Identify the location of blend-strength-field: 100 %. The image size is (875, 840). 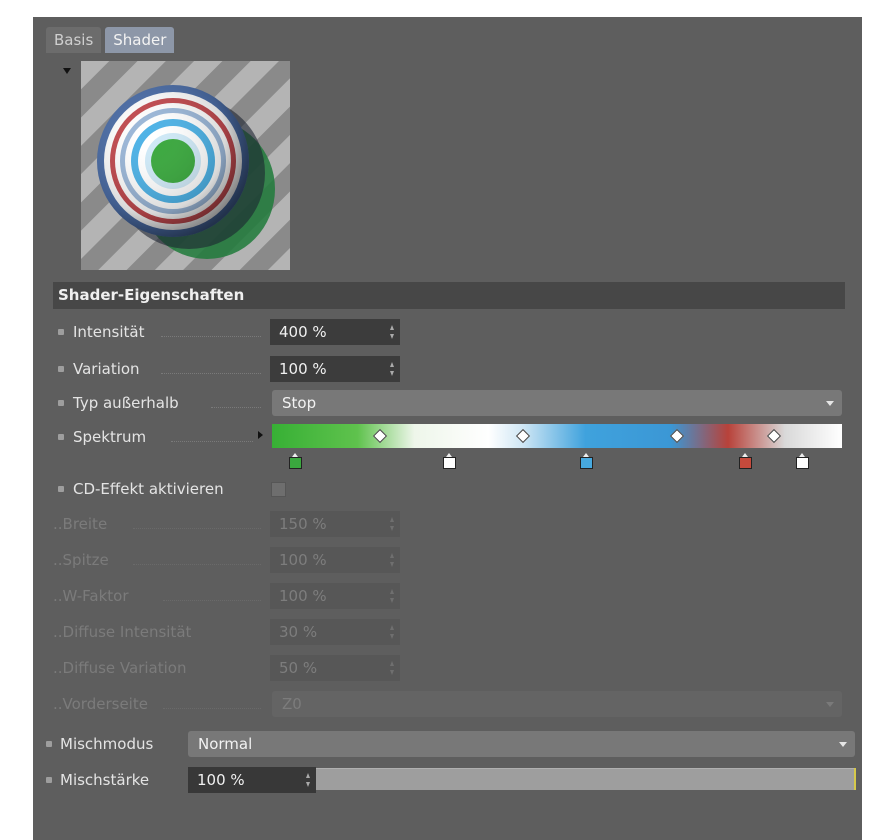
(252, 780).